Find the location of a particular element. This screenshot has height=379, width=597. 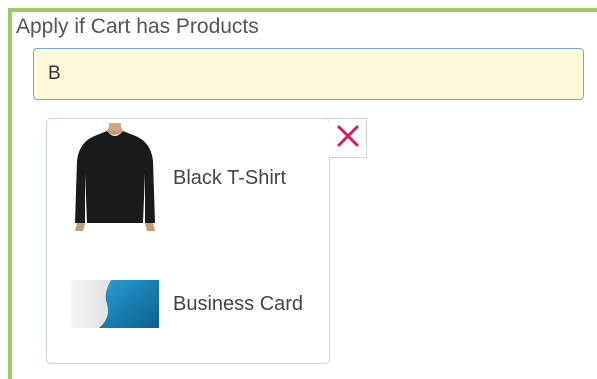

result-item-business-card: Business Card is located at coordinates (188, 304).